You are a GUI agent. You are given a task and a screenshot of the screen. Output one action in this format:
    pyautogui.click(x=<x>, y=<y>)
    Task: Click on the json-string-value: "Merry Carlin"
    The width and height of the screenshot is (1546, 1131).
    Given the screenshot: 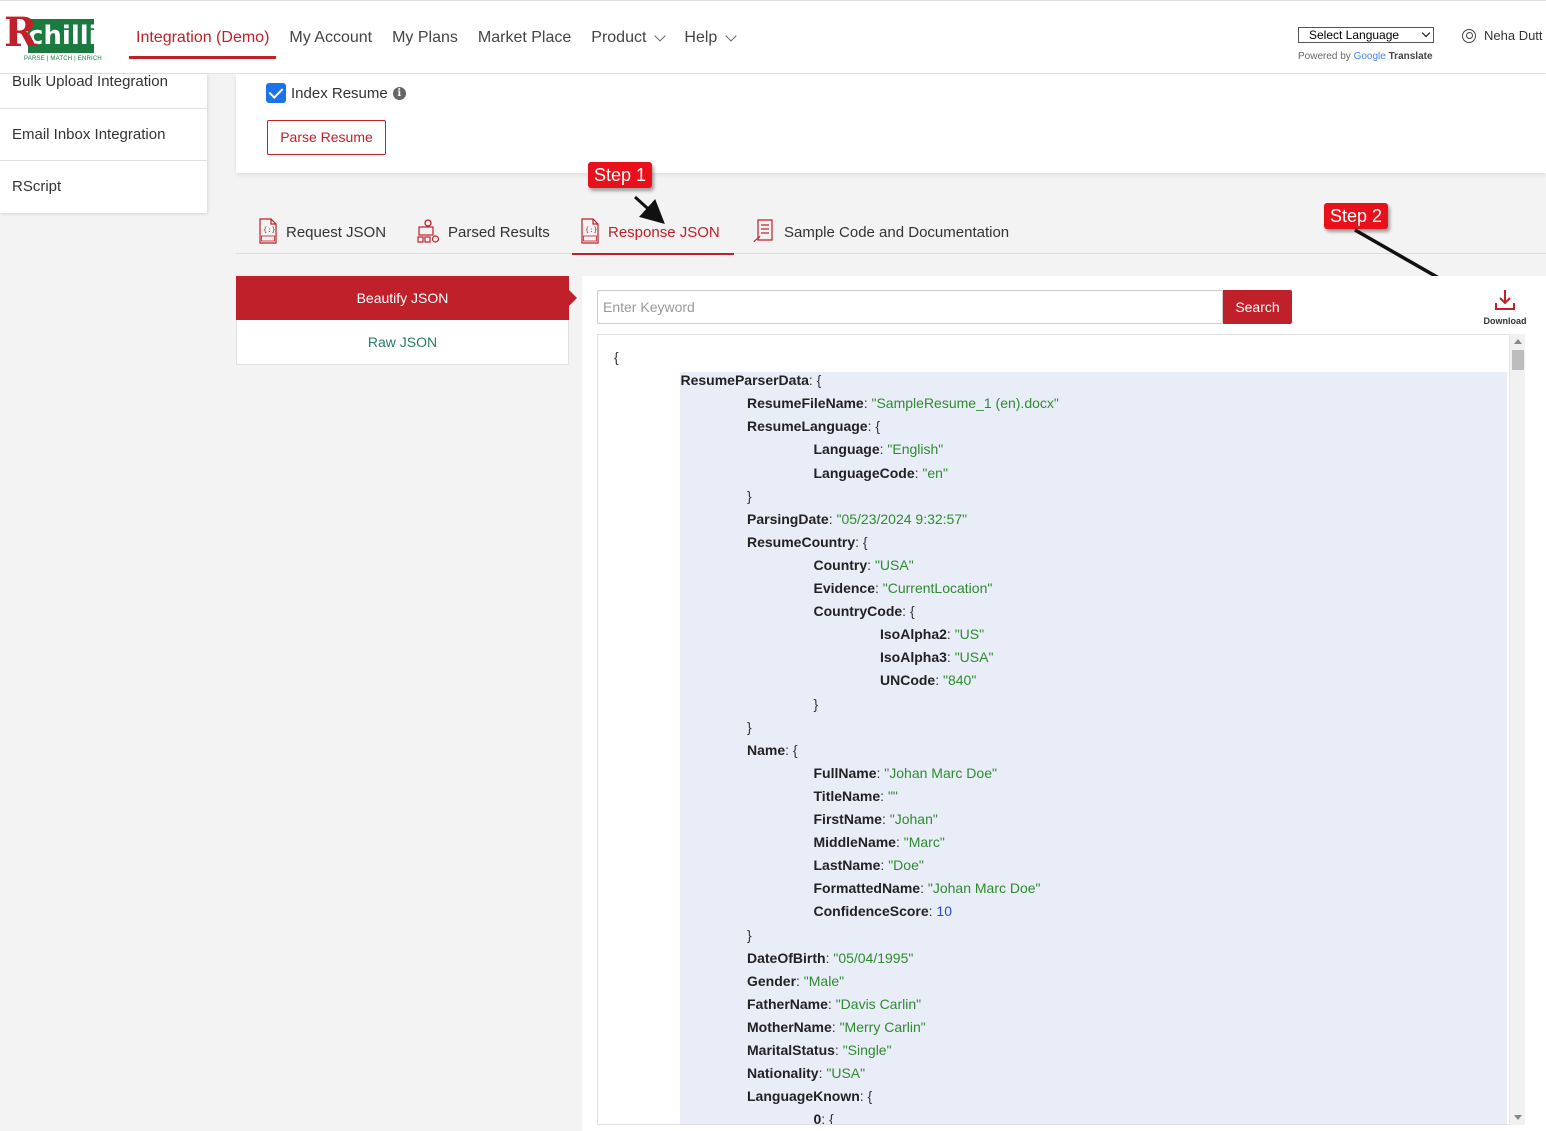 What is the action you would take?
    pyautogui.click(x=882, y=1026)
    